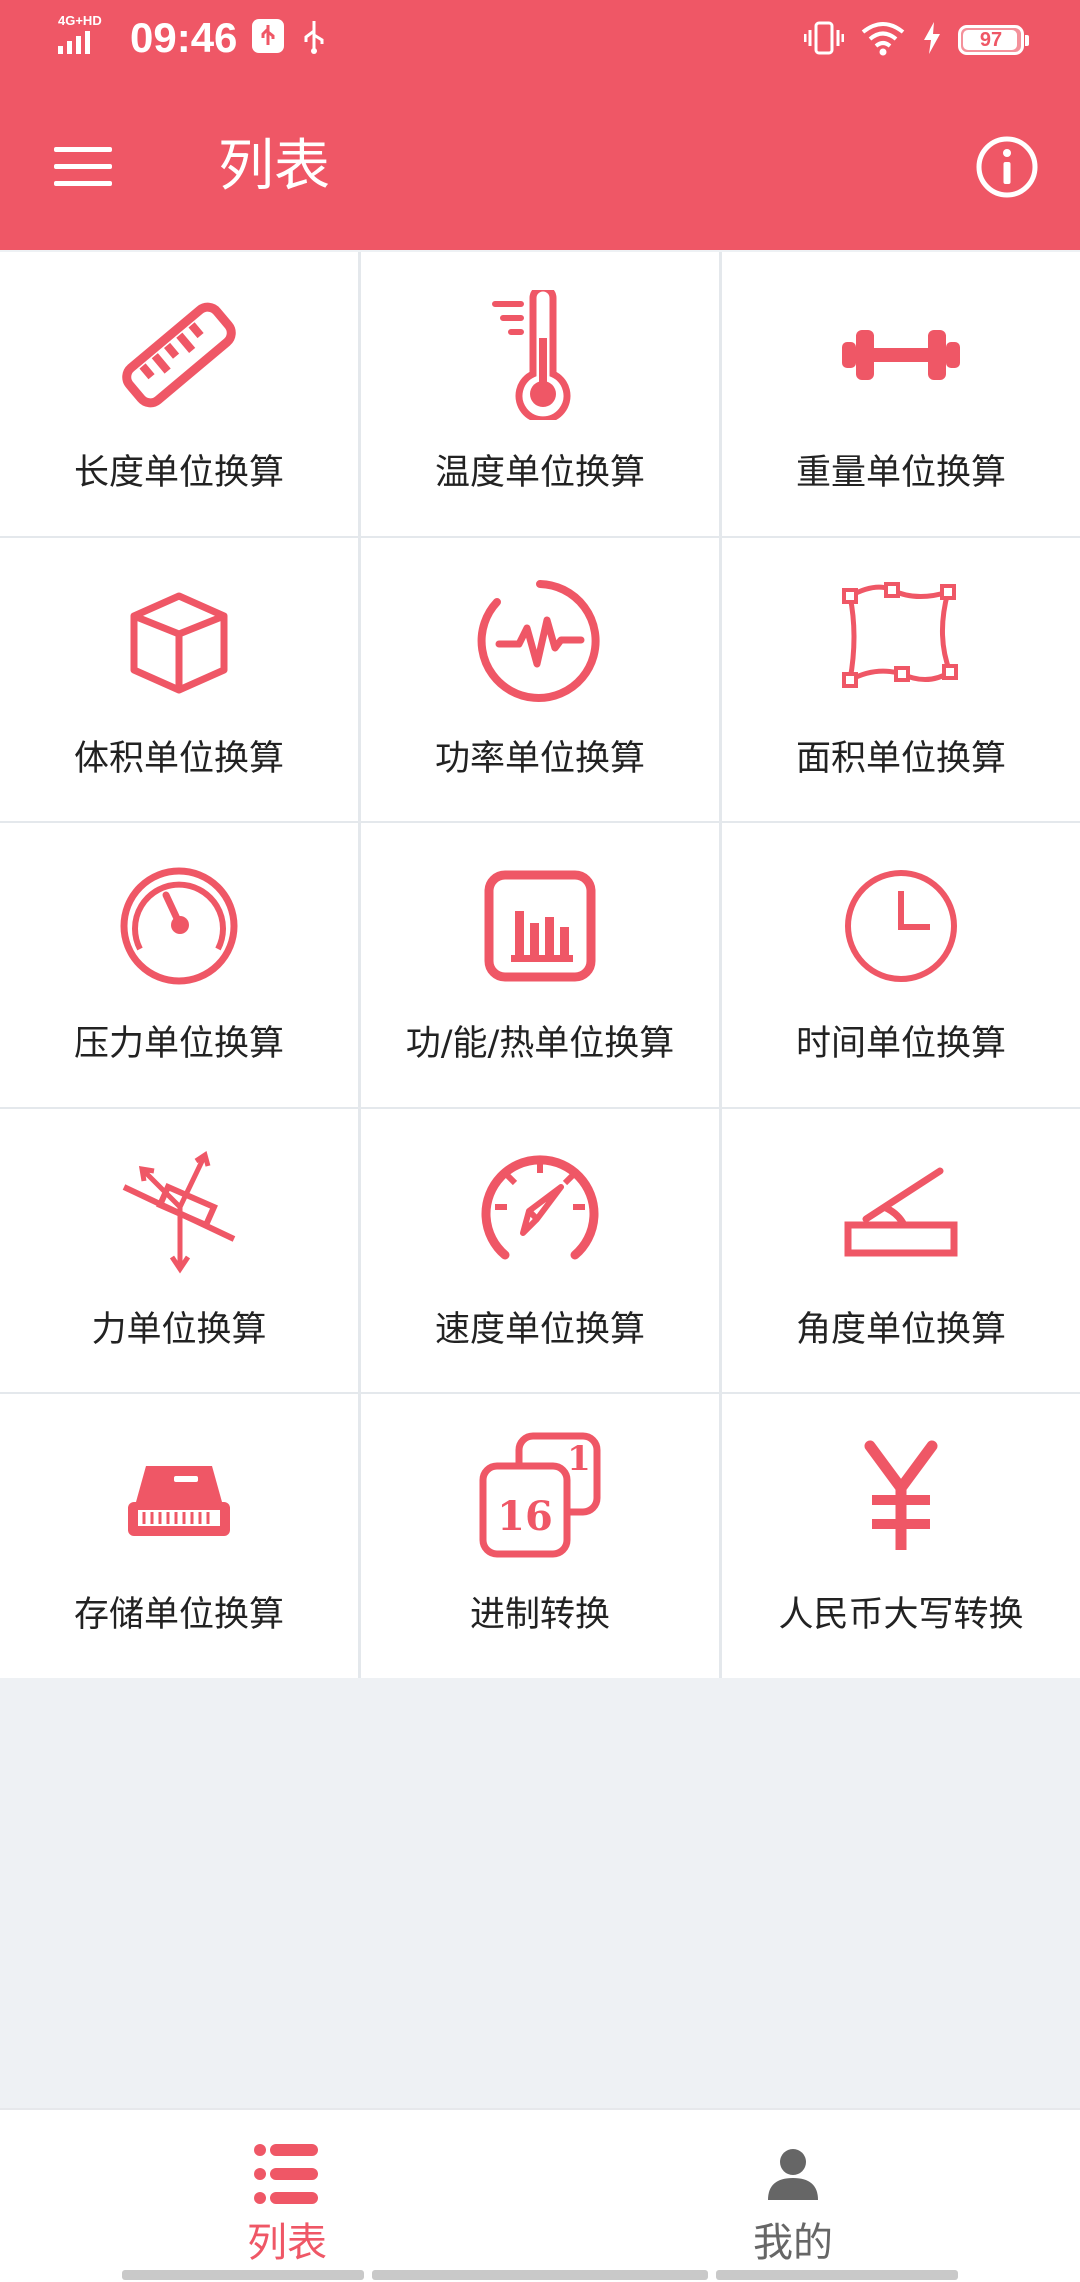 This screenshot has width=1080, height=2282. What do you see at coordinates (178, 473) in the screenshot?
I see `grid-item-label: 长度单位换算` at bounding box center [178, 473].